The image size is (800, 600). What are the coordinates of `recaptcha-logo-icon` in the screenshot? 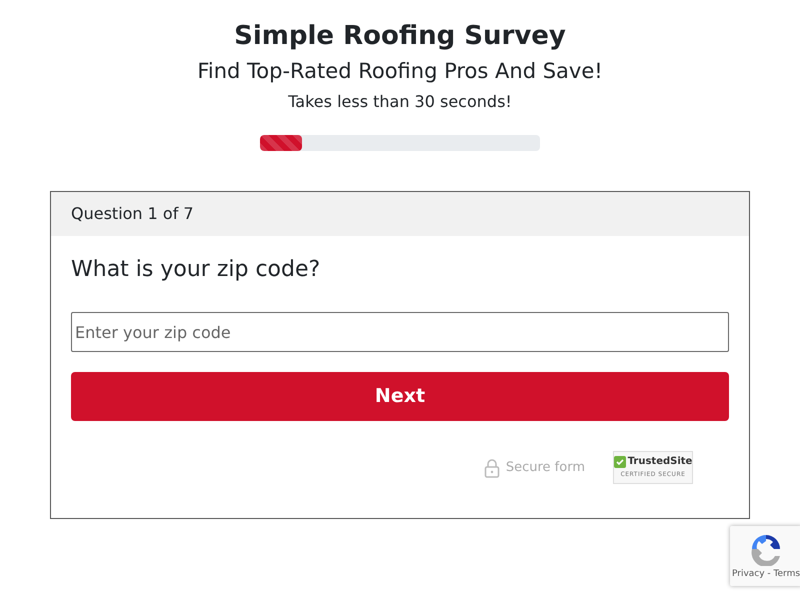 It's located at (766, 549).